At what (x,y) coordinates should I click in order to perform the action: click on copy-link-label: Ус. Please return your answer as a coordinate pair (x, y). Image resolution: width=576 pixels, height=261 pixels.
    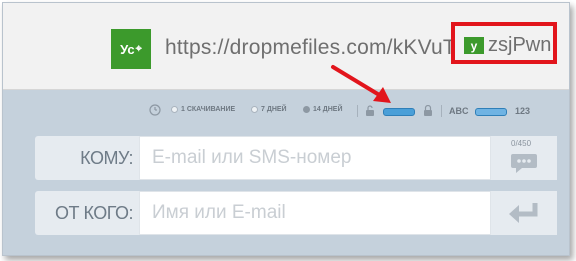
    Looking at the image, I should click on (127, 49).